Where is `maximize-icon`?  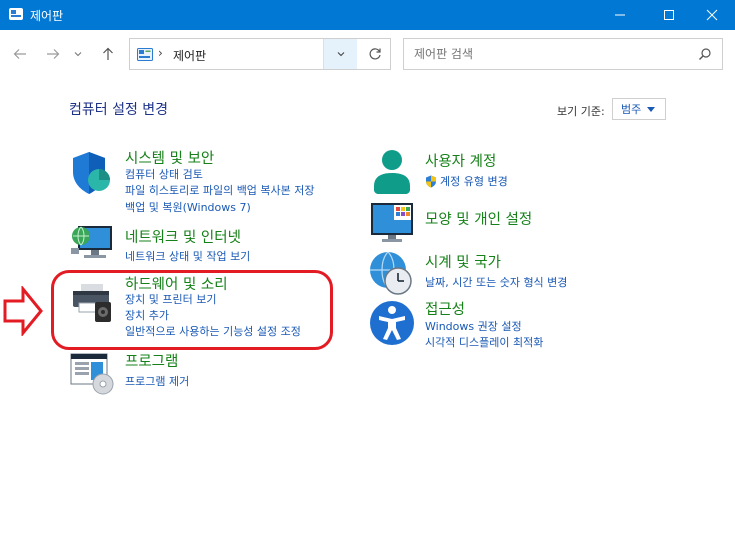 maximize-icon is located at coordinates (669, 15).